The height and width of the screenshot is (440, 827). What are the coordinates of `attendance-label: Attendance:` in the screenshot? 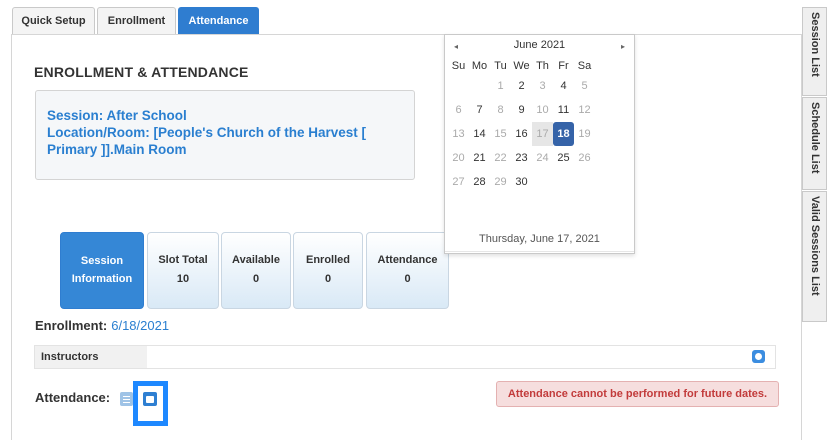 It's located at (73, 397).